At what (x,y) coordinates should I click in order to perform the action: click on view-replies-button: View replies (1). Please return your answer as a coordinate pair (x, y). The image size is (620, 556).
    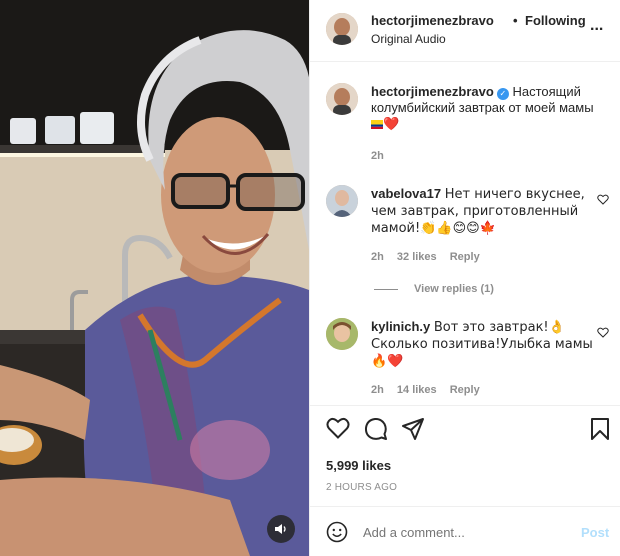
    Looking at the image, I should click on (434, 289).